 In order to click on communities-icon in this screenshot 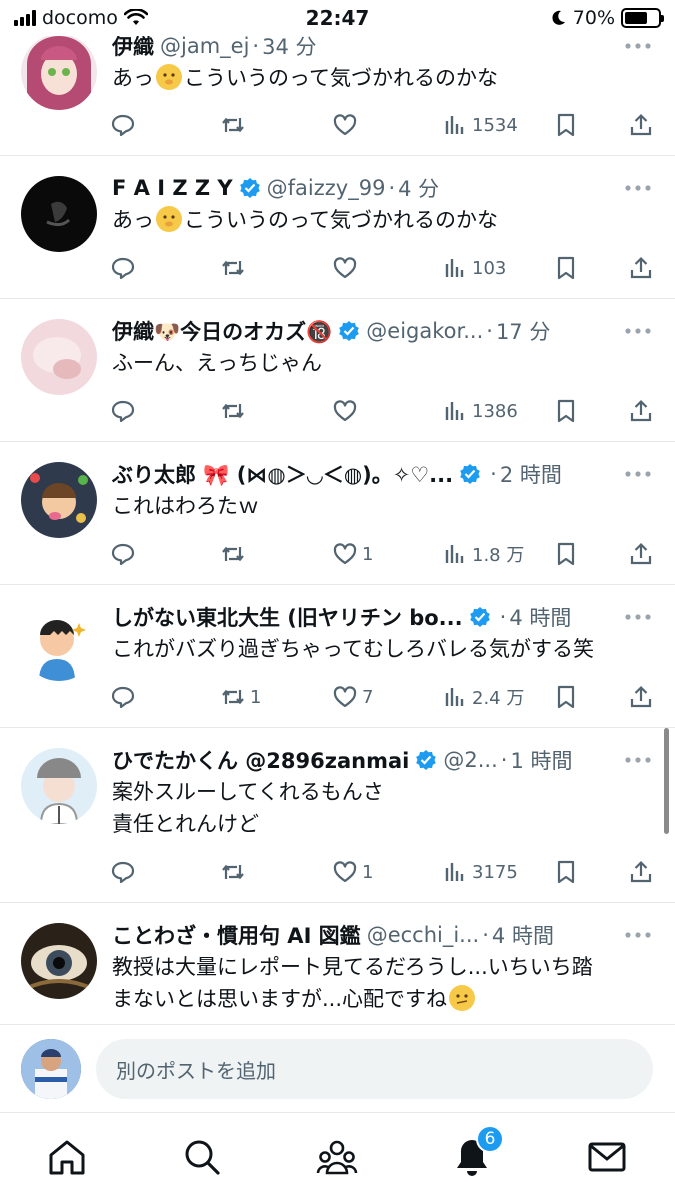, I will do `click(337, 1157)`.